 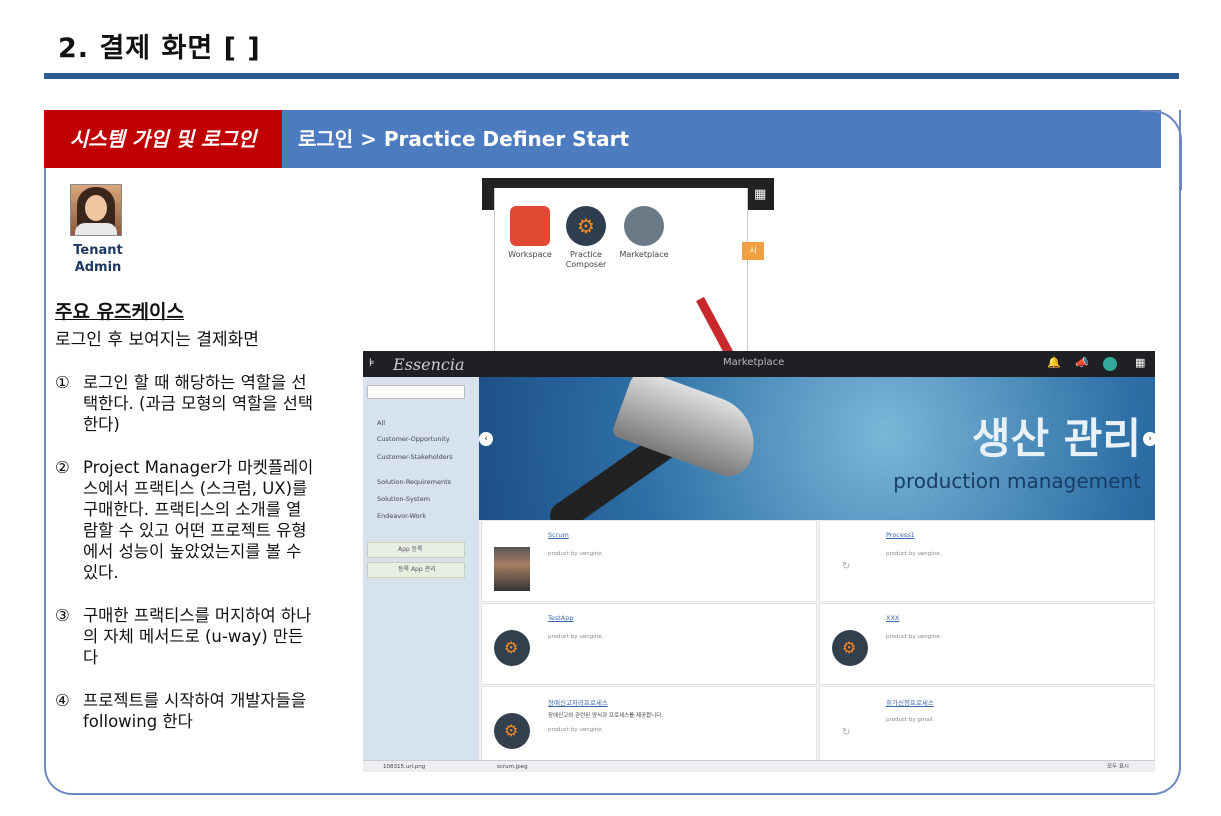 What do you see at coordinates (381, 423) in the screenshot?
I see `sidebar-item-all: All` at bounding box center [381, 423].